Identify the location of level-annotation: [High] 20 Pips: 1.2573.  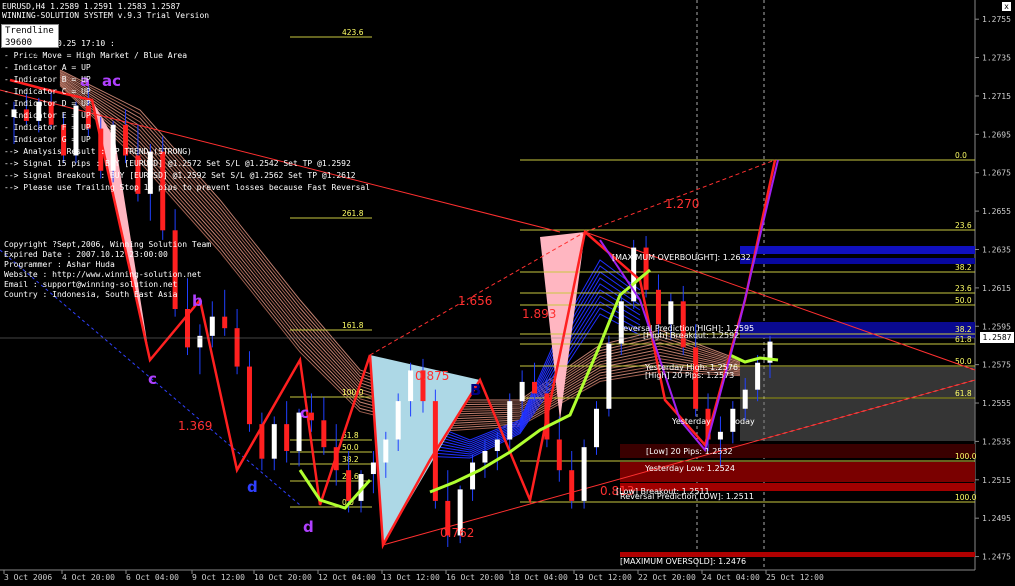
(689, 375).